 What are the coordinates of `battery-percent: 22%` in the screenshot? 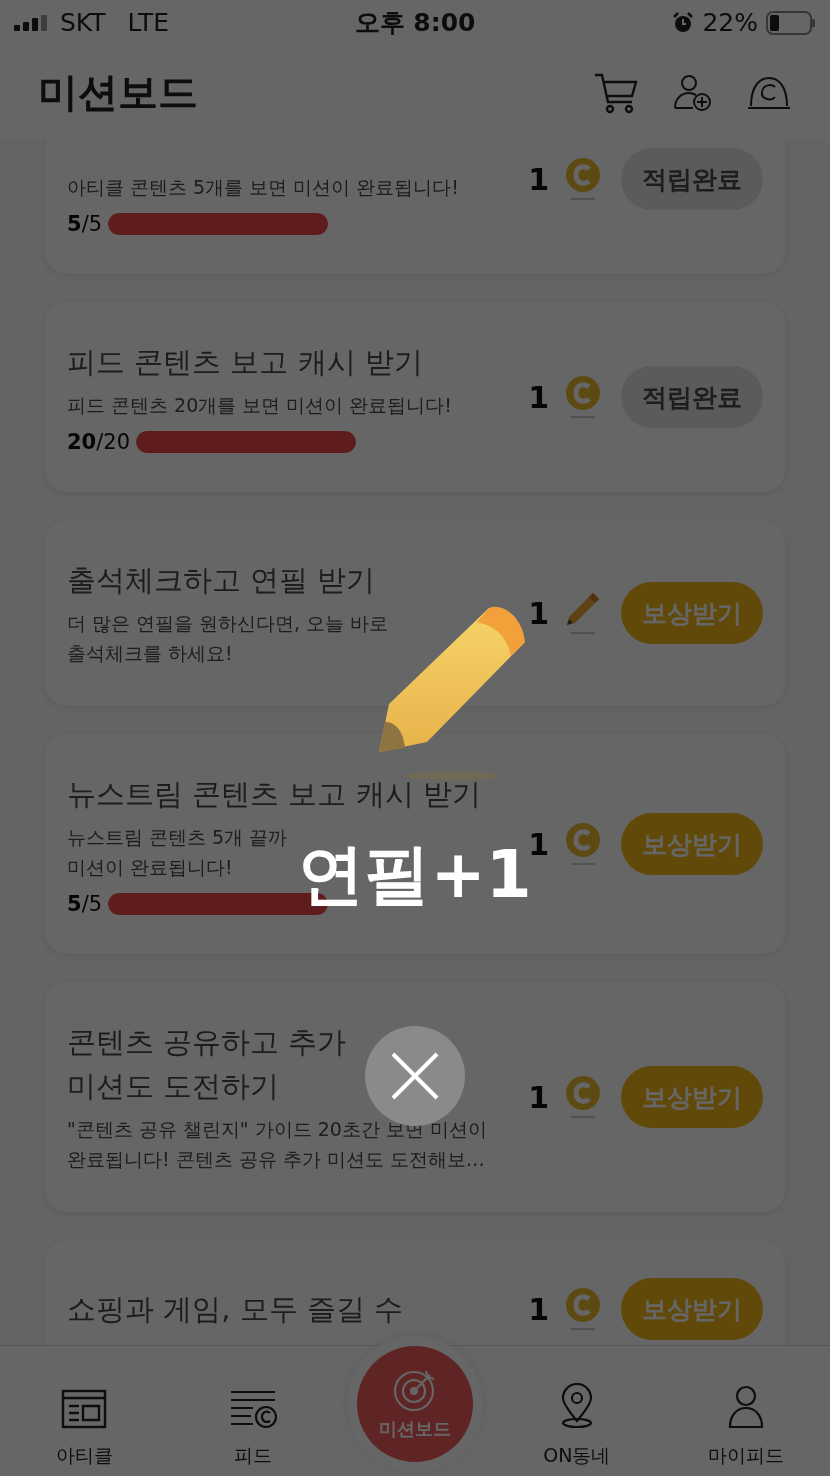 It's located at (730, 22).